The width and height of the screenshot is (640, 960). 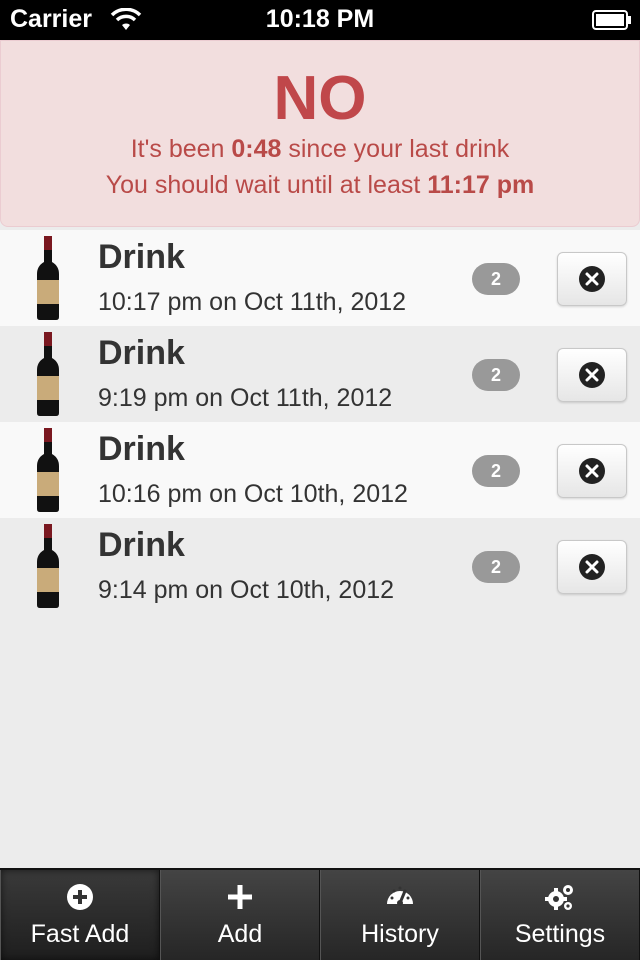 I want to click on tab-label: Add, so click(x=240, y=934).